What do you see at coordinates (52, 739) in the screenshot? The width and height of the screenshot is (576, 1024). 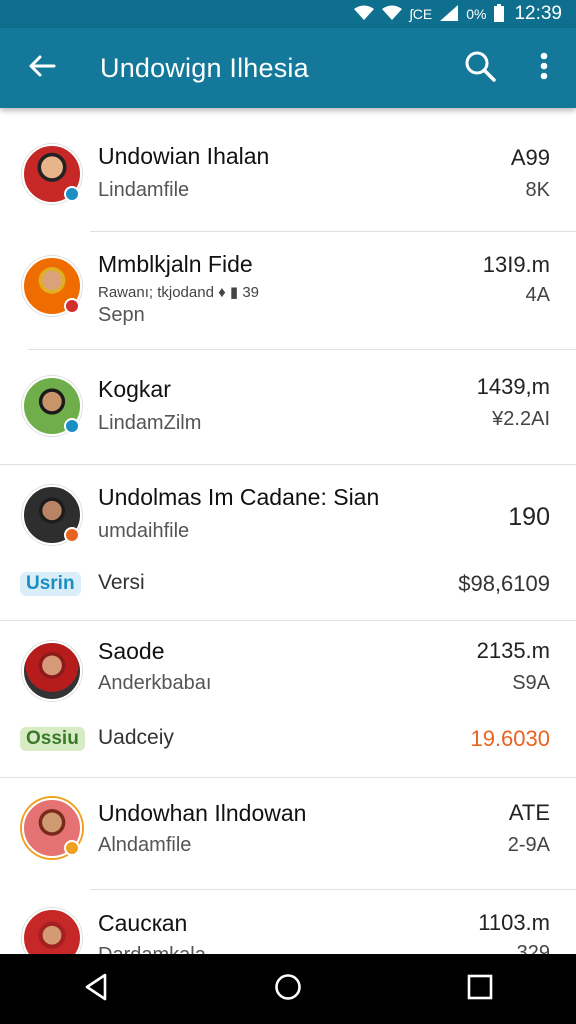 I see `status-badge: Ossiu` at bounding box center [52, 739].